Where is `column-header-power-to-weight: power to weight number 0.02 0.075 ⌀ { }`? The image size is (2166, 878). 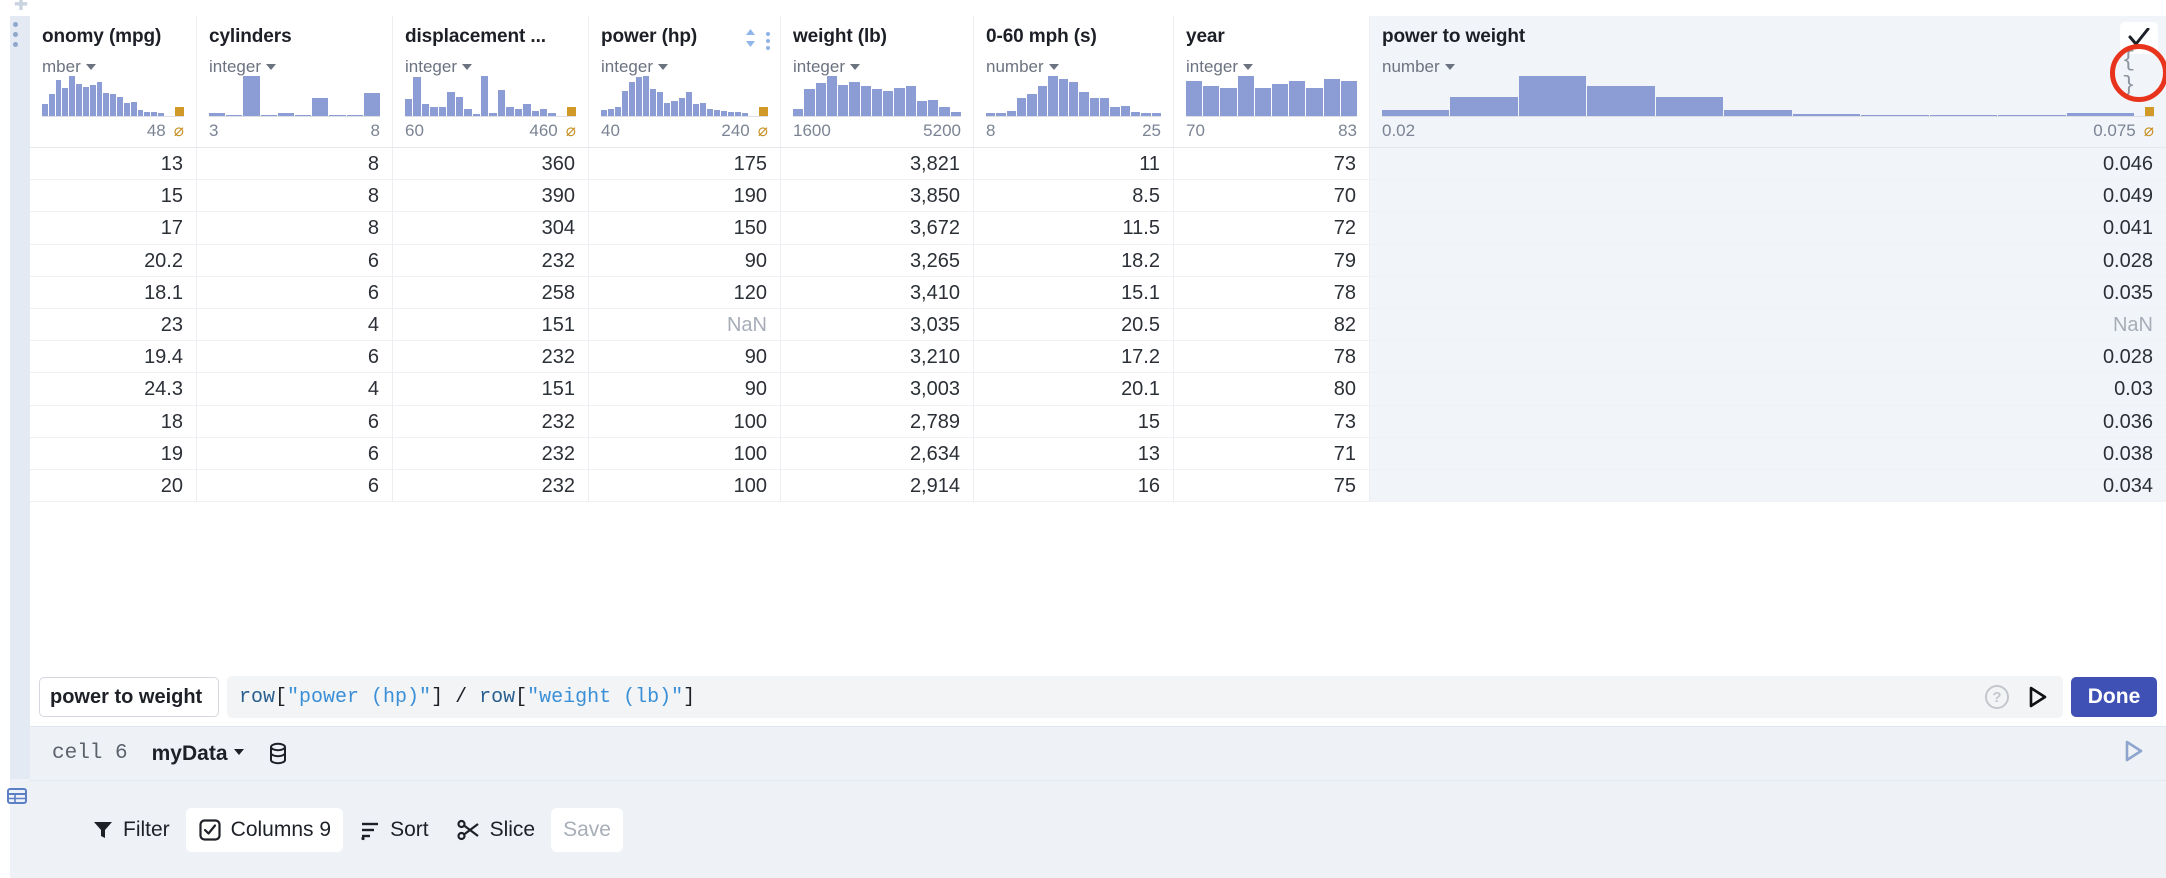
column-header-power-to-weight: power to weight number 0.02 0.075 ⌀ { } is located at coordinates (1768, 82).